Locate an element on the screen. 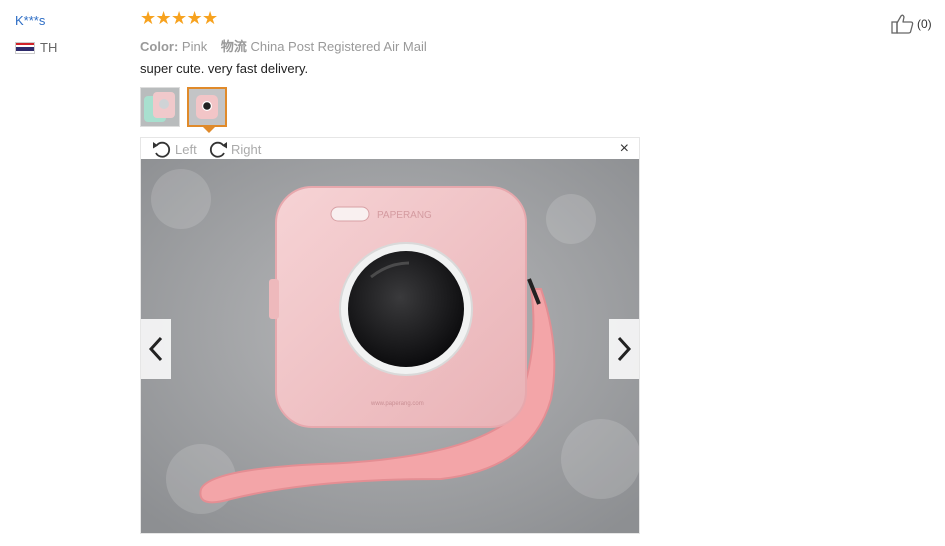 This screenshot has height=546, width=945. shipping-value: China Post Registered Air Mail is located at coordinates (338, 46).